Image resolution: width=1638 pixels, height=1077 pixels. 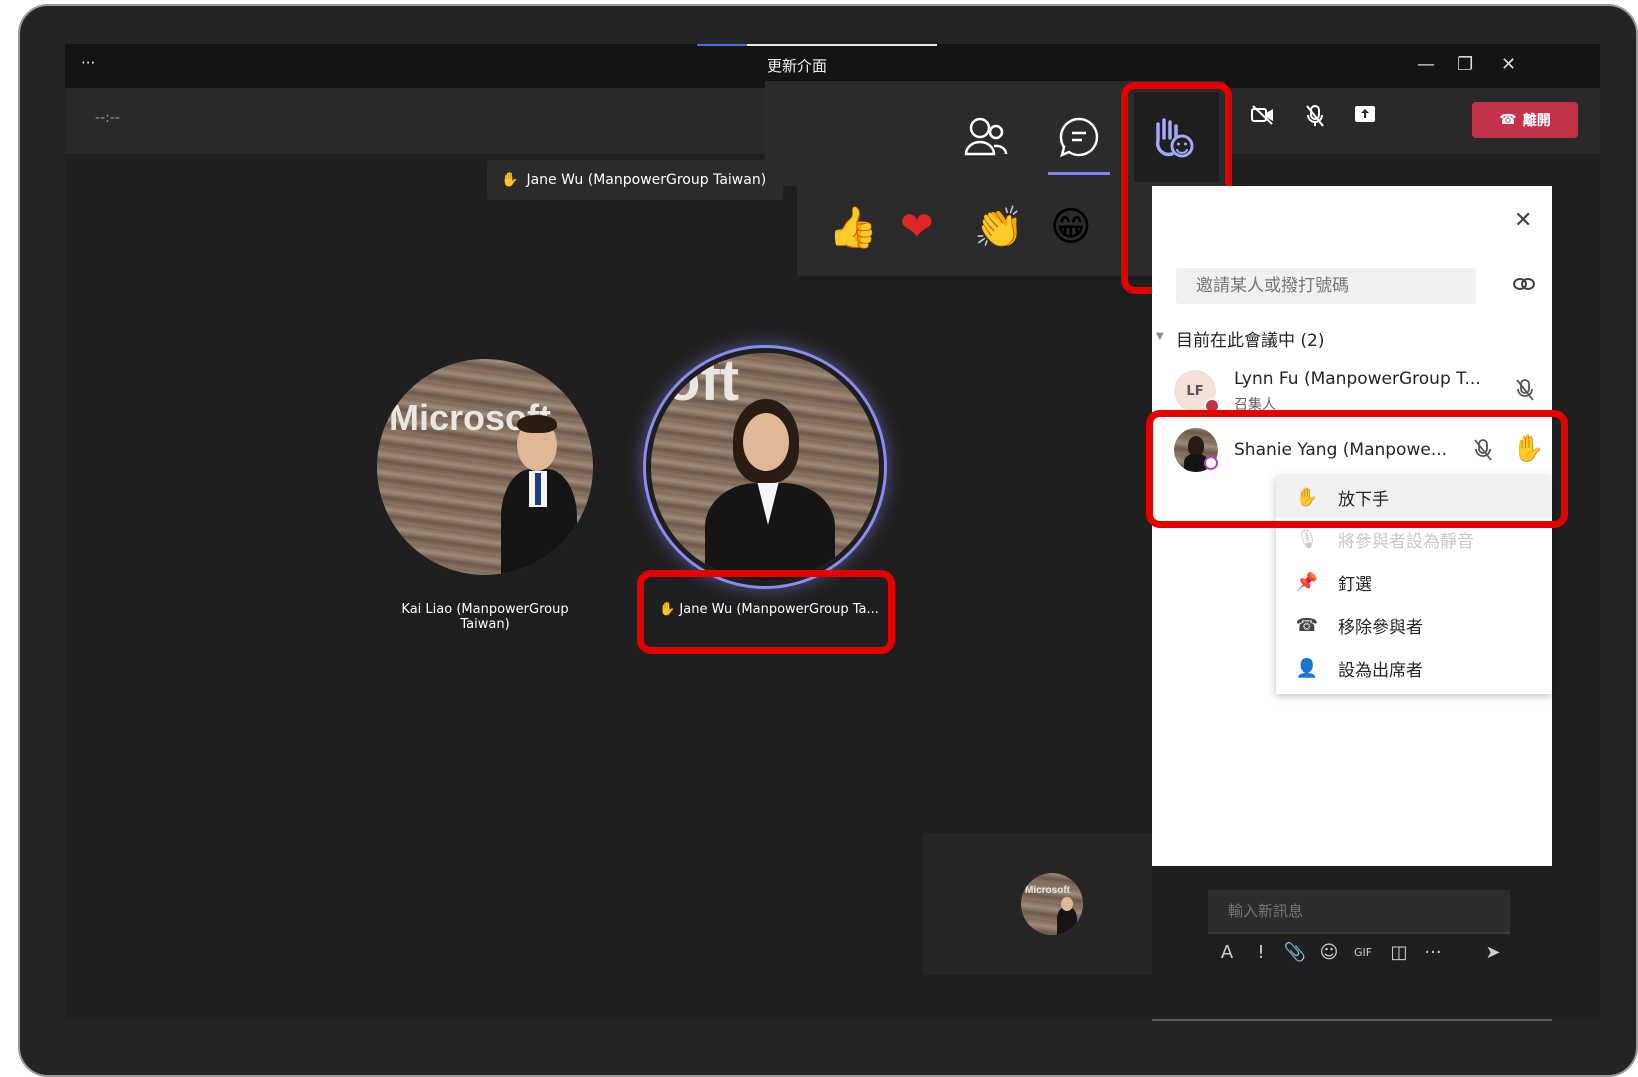 What do you see at coordinates (88, 63) in the screenshot?
I see `more-options-button: ···` at bounding box center [88, 63].